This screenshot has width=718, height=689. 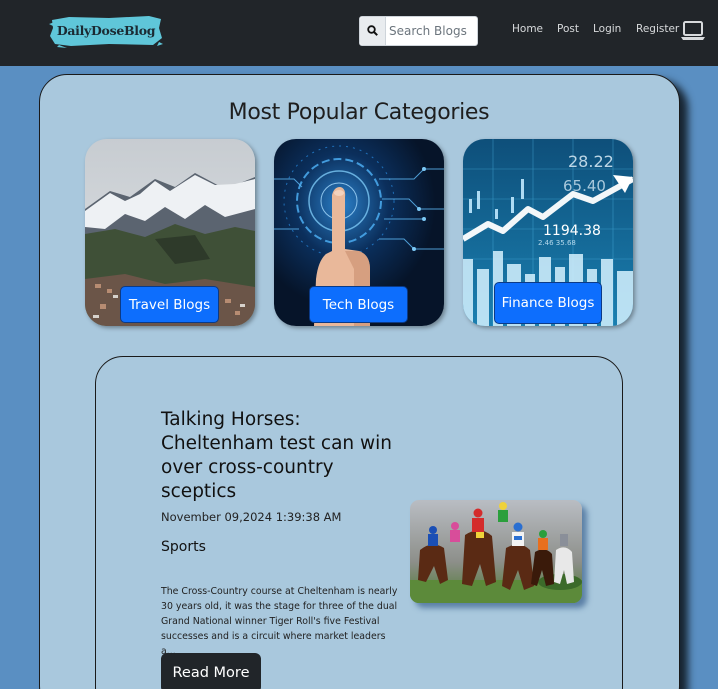 What do you see at coordinates (358, 304) in the screenshot?
I see `tech-blogs-button: Tech Blogs` at bounding box center [358, 304].